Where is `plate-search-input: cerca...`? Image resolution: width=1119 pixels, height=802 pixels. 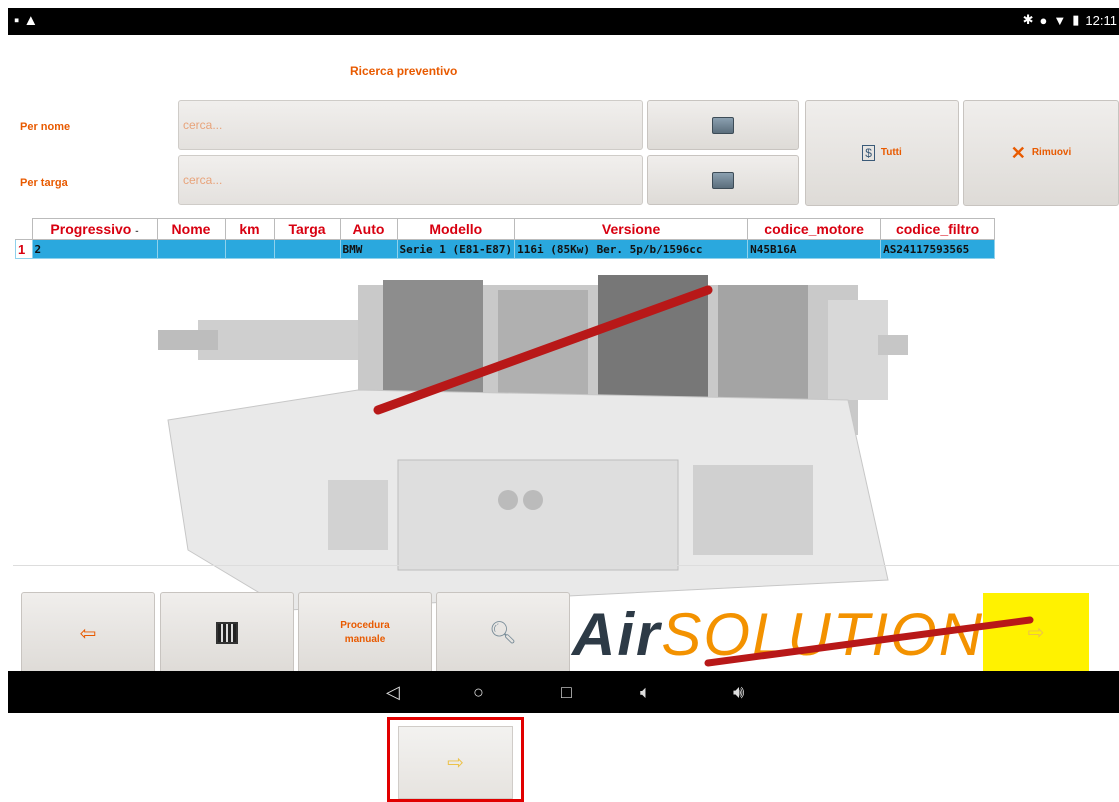
plate-search-input: cerca... is located at coordinates (410, 180).